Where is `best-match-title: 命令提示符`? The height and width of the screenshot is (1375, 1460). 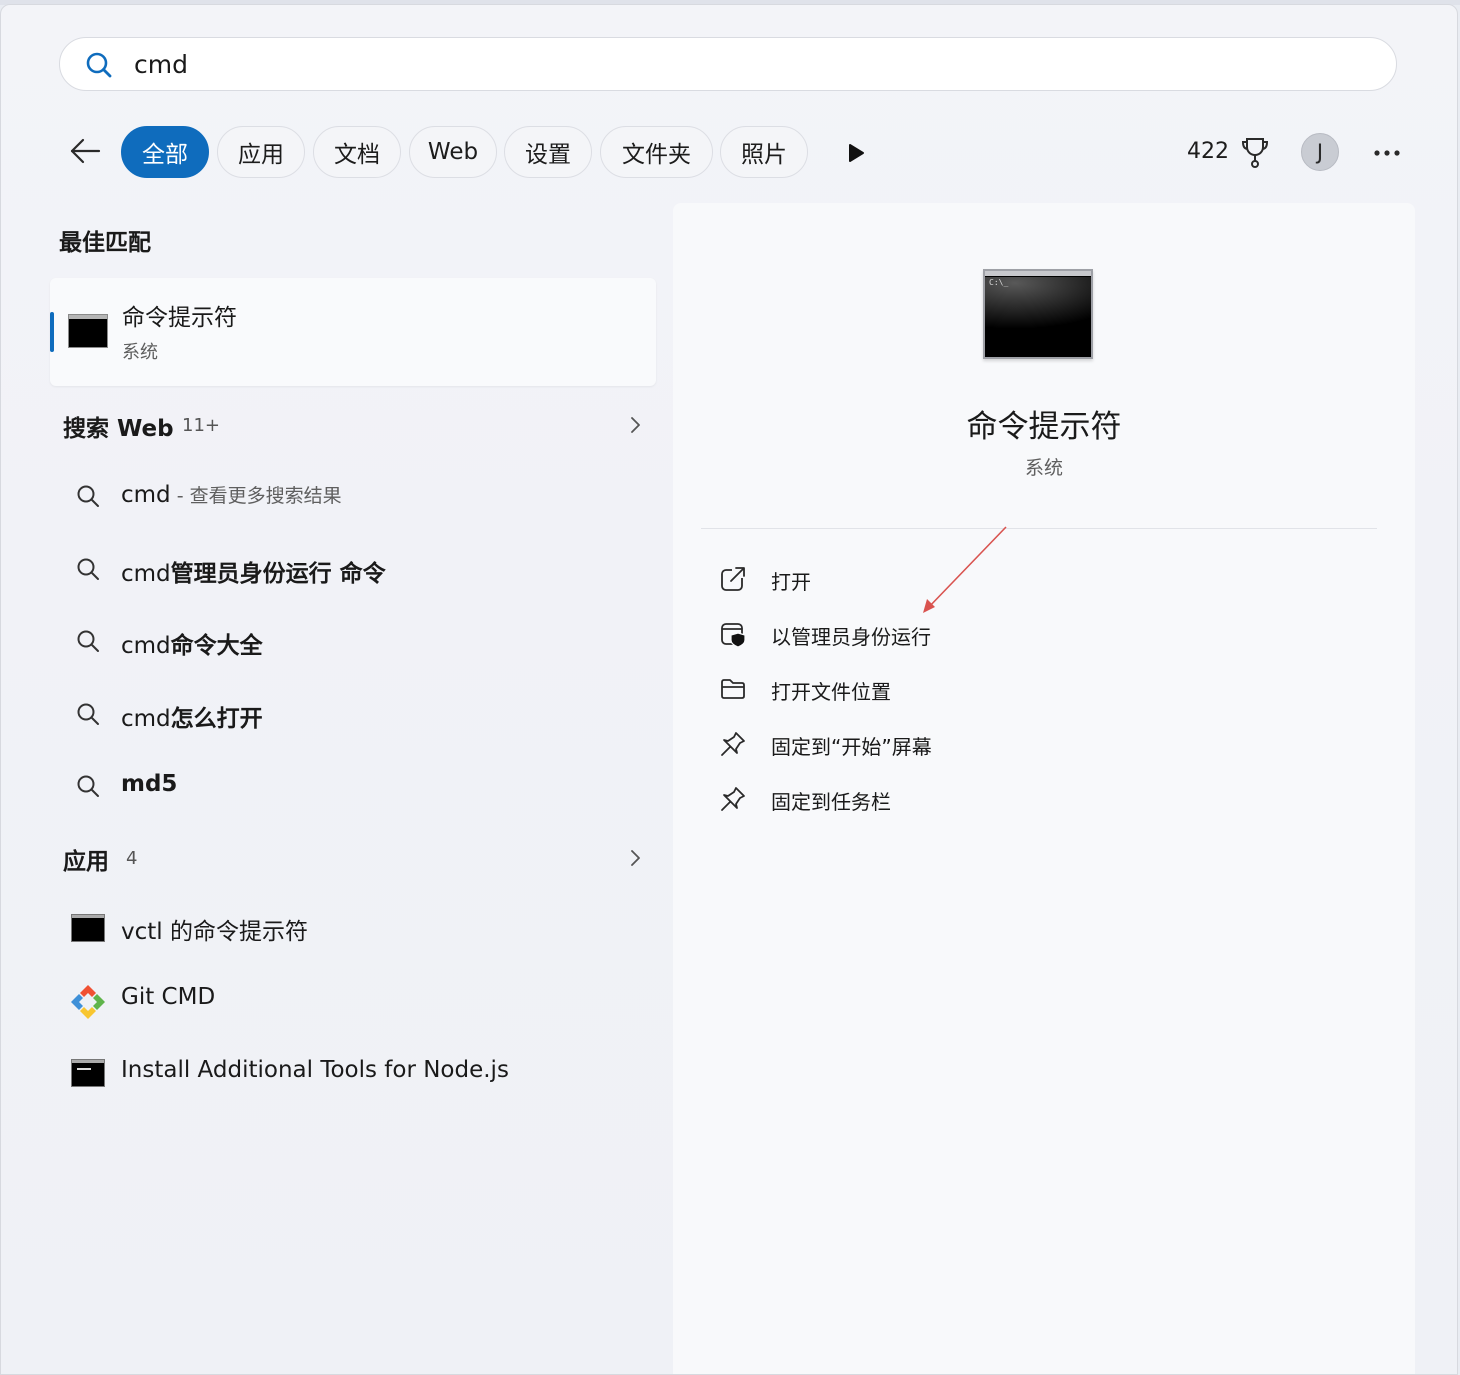 best-match-title: 命令提示符 is located at coordinates (179, 318).